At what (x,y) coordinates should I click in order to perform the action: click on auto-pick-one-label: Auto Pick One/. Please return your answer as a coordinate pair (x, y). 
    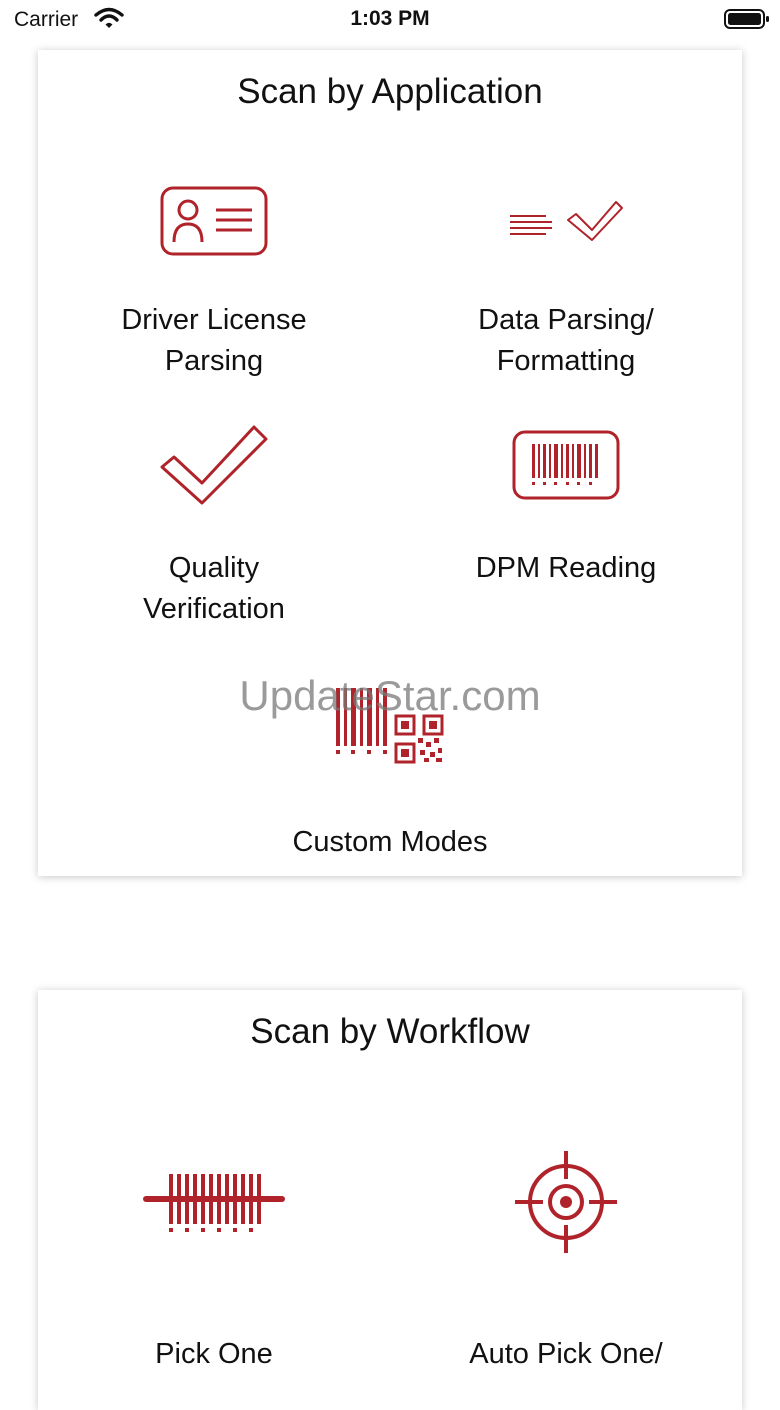
    Looking at the image, I should click on (566, 1354).